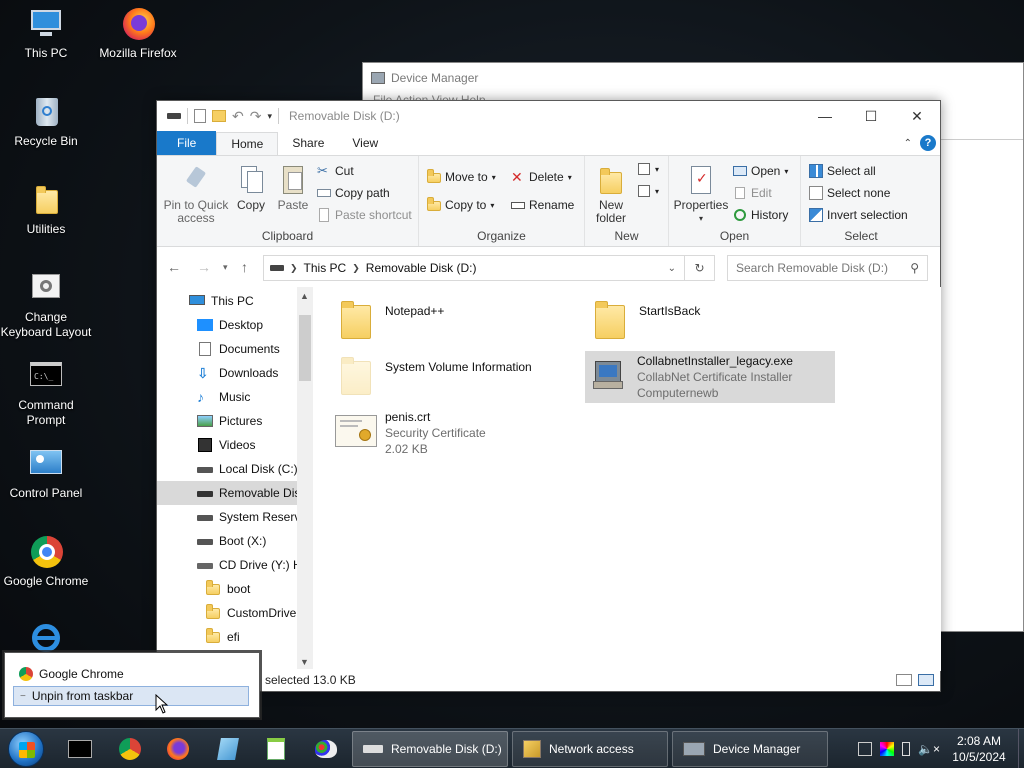 The width and height of the screenshot is (1024, 768). I want to click on desktop-icon-utilities: Utilities, so click(46, 209).